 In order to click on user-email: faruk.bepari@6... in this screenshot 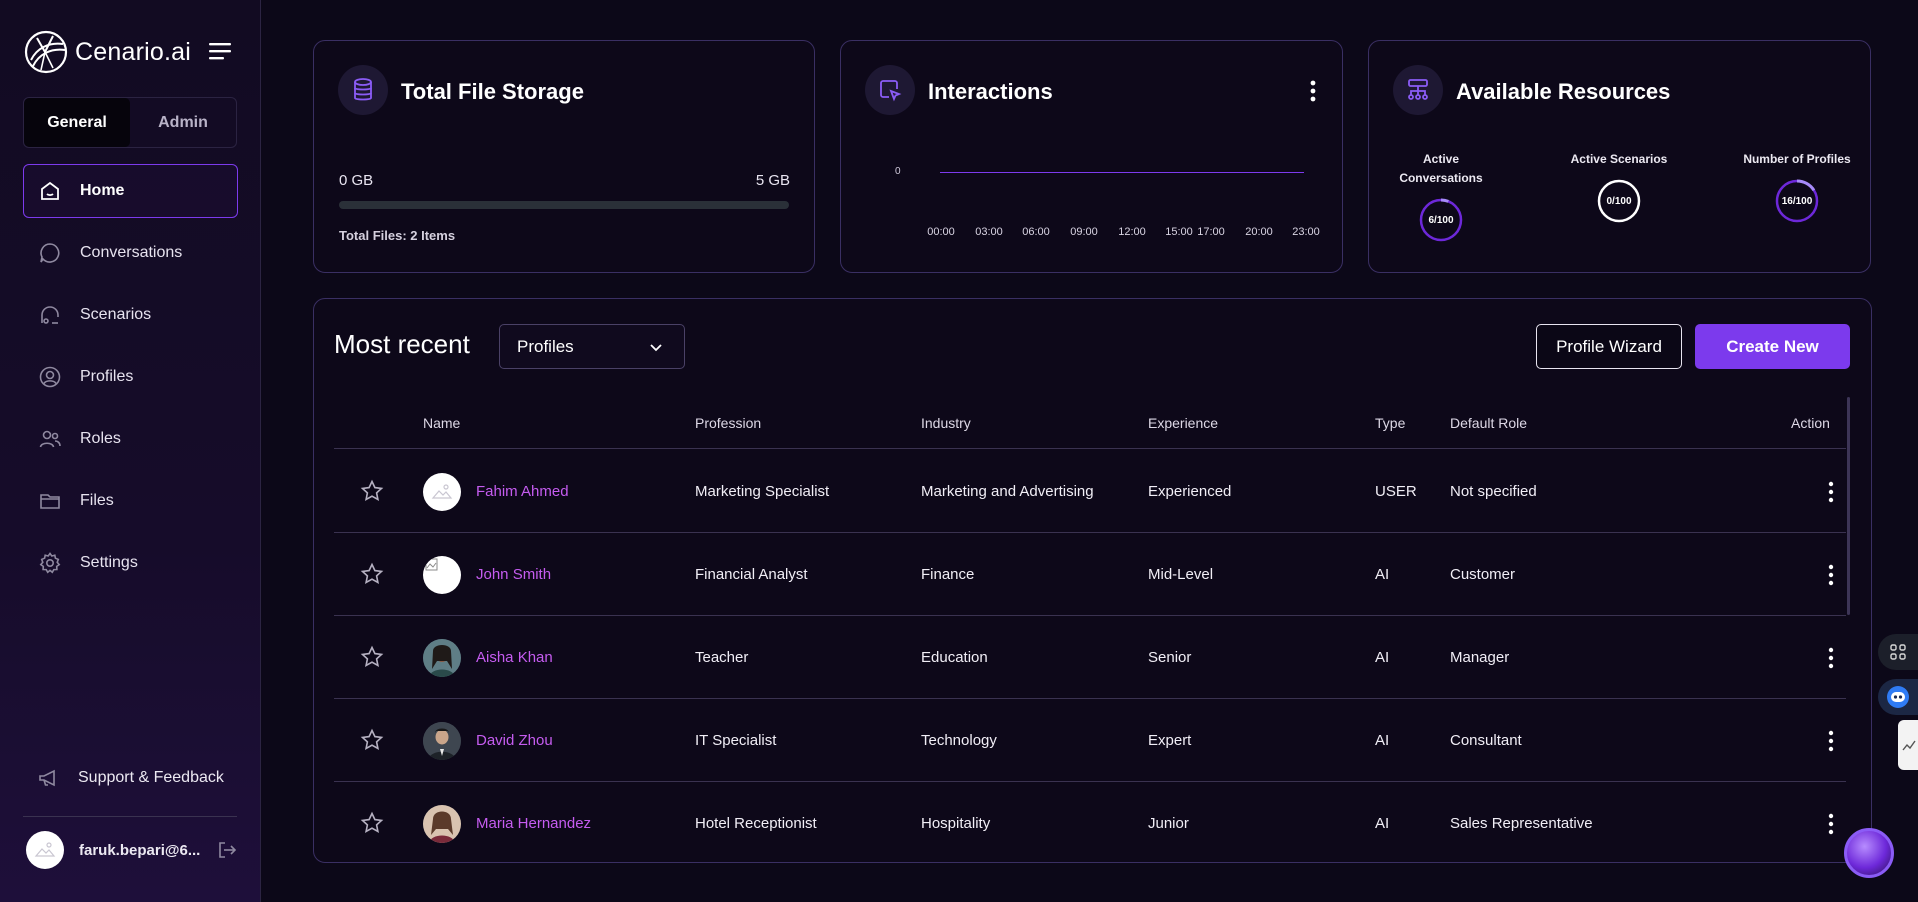, I will do `click(140, 850)`.